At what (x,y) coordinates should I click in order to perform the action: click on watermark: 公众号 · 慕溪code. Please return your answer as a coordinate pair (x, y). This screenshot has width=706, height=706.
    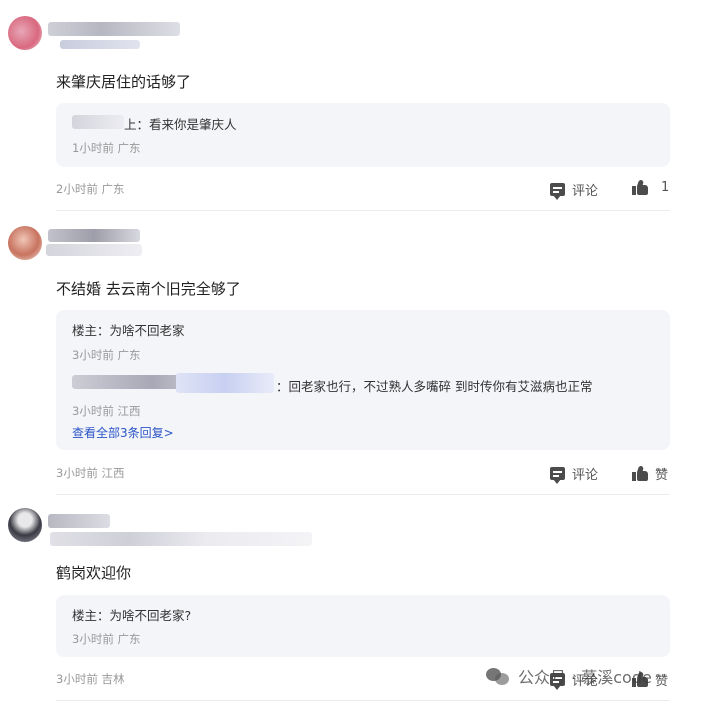
    Looking at the image, I should click on (569, 676).